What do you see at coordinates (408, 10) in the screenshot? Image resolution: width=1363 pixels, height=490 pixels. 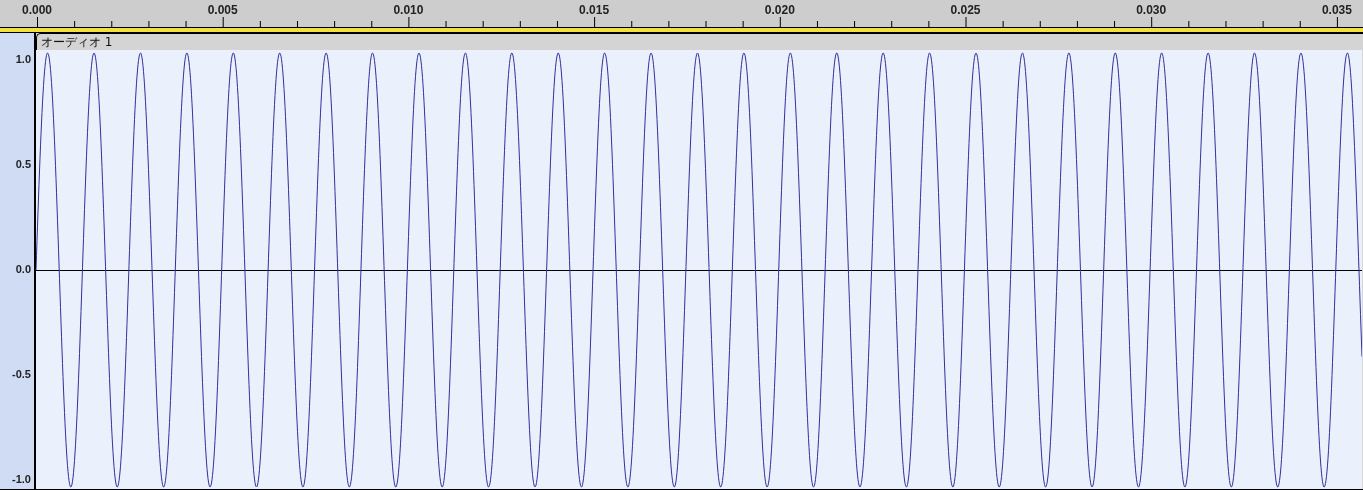 I see `ruler-label: 0.010` at bounding box center [408, 10].